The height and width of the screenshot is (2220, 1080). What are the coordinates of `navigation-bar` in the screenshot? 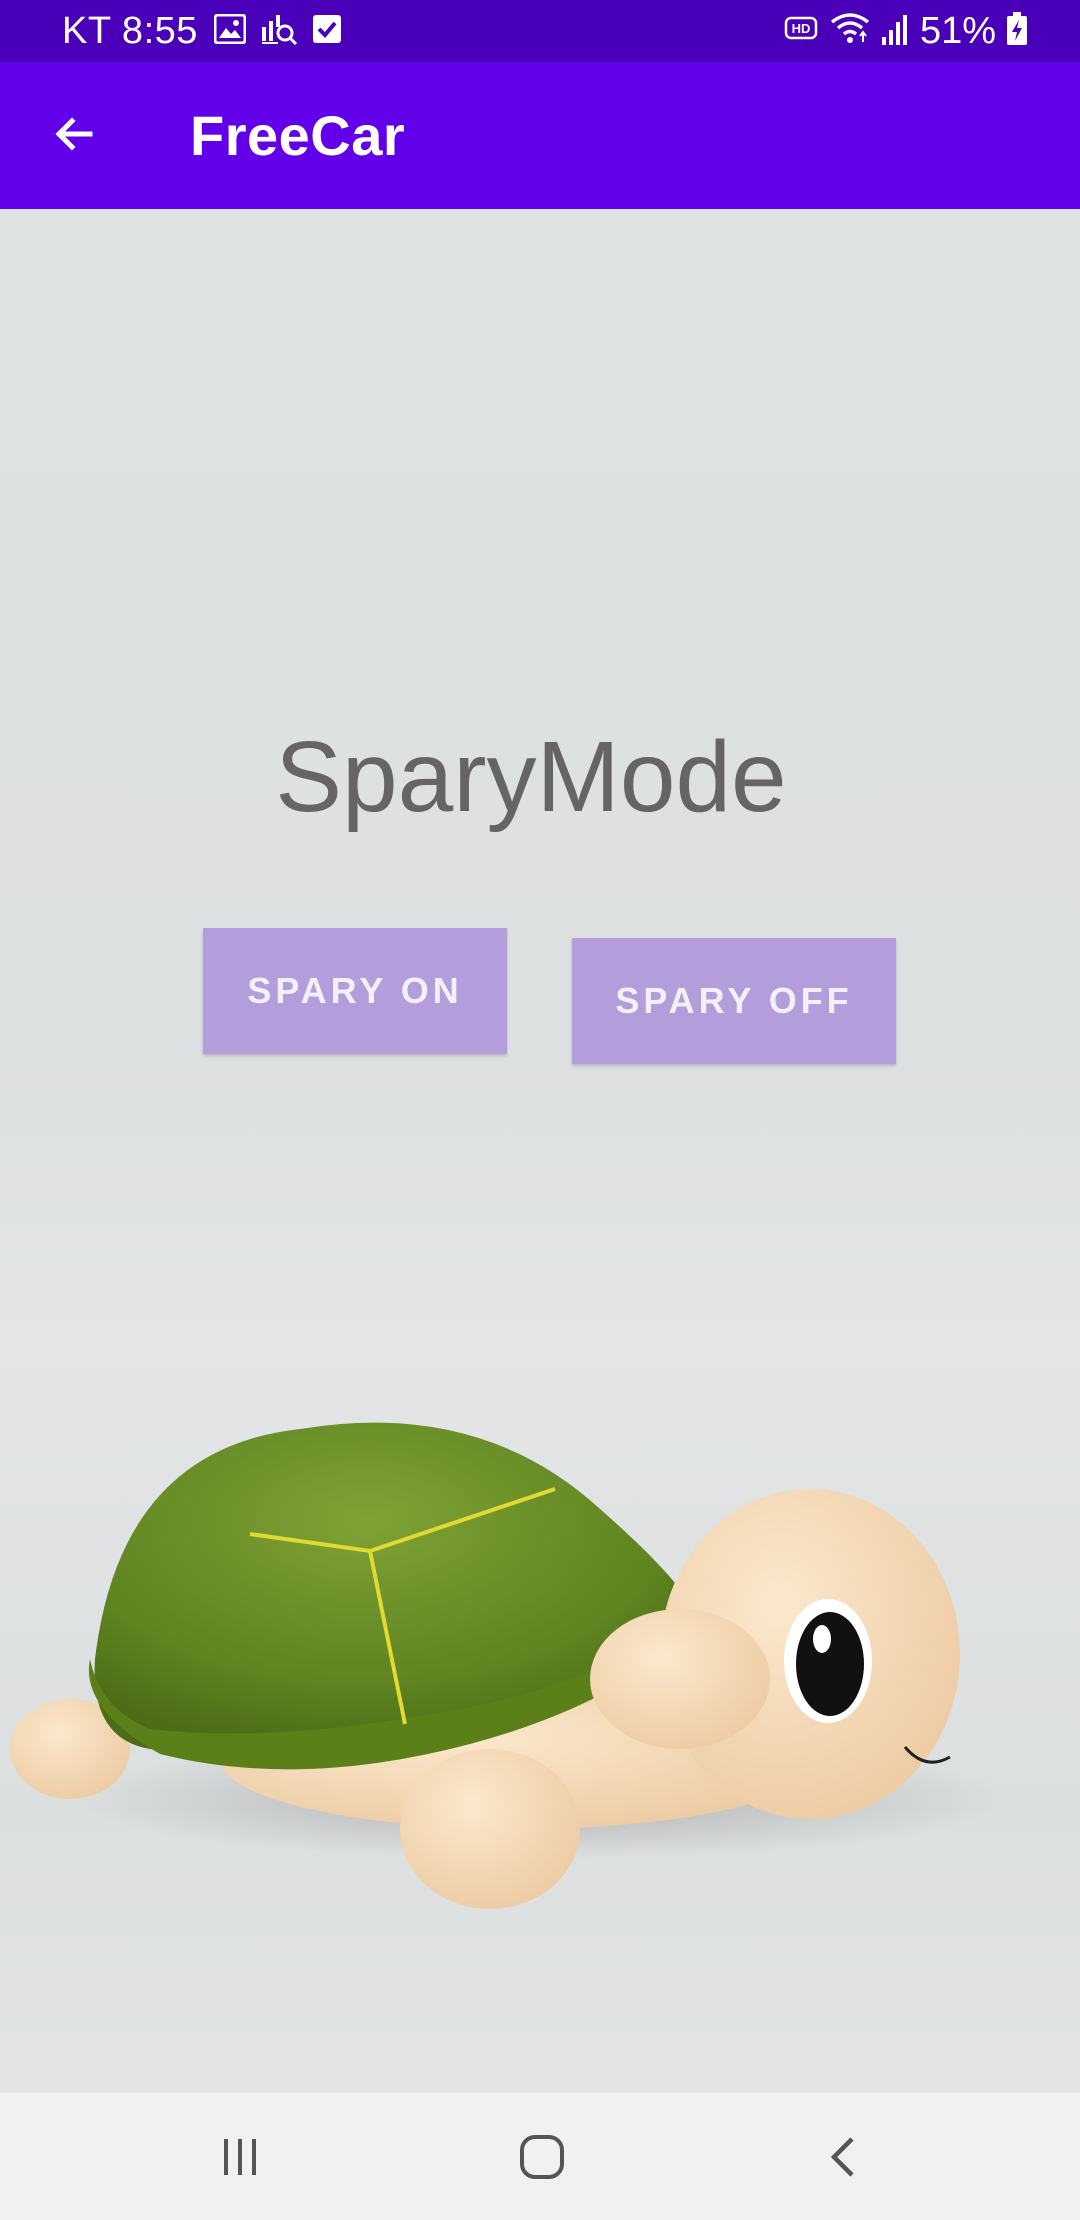 It's located at (540, 2156).